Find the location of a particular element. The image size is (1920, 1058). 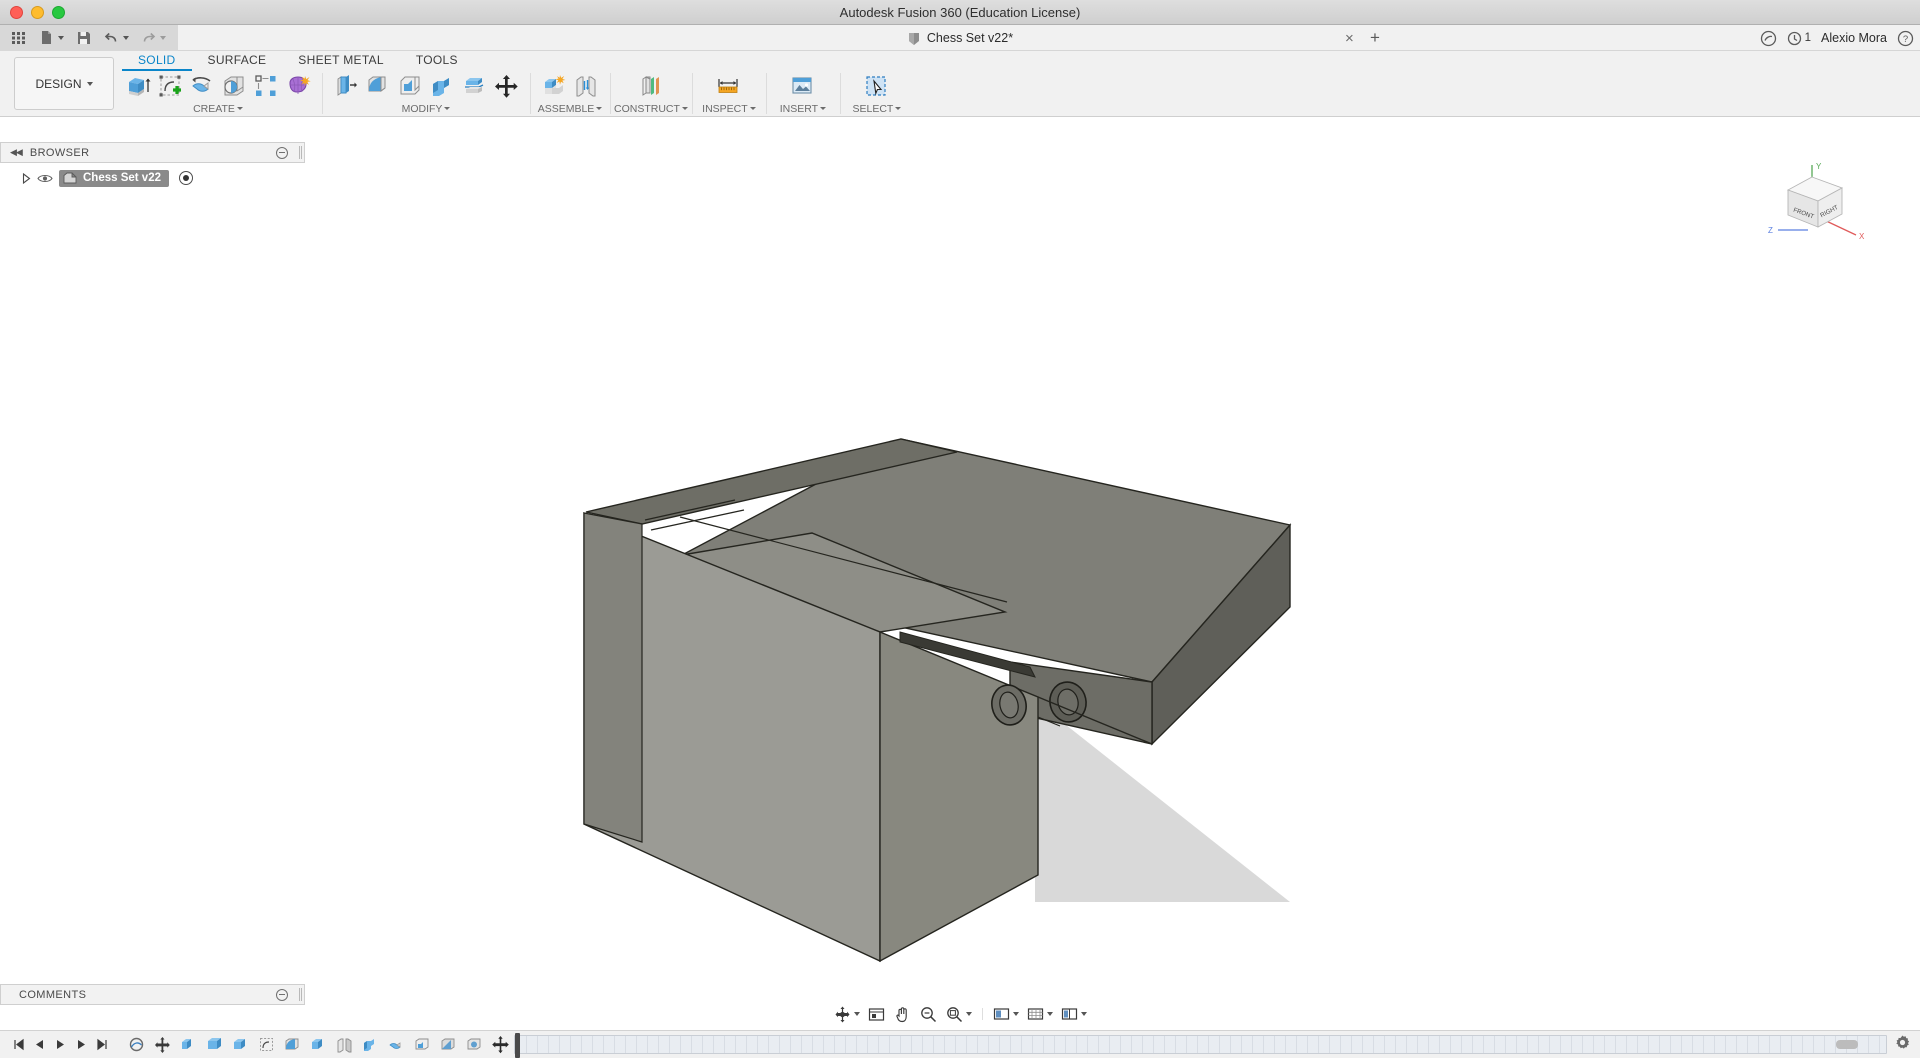

revolve-tool-button is located at coordinates (202, 86).